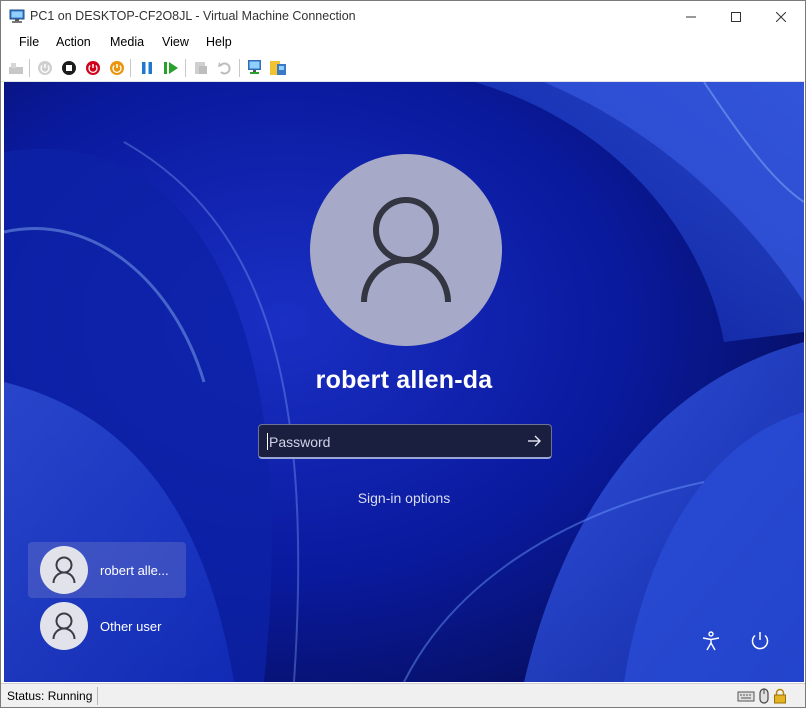 The height and width of the screenshot is (708, 806). Describe the element at coordinates (73, 42) in the screenshot. I see `menu-action: Action` at that location.